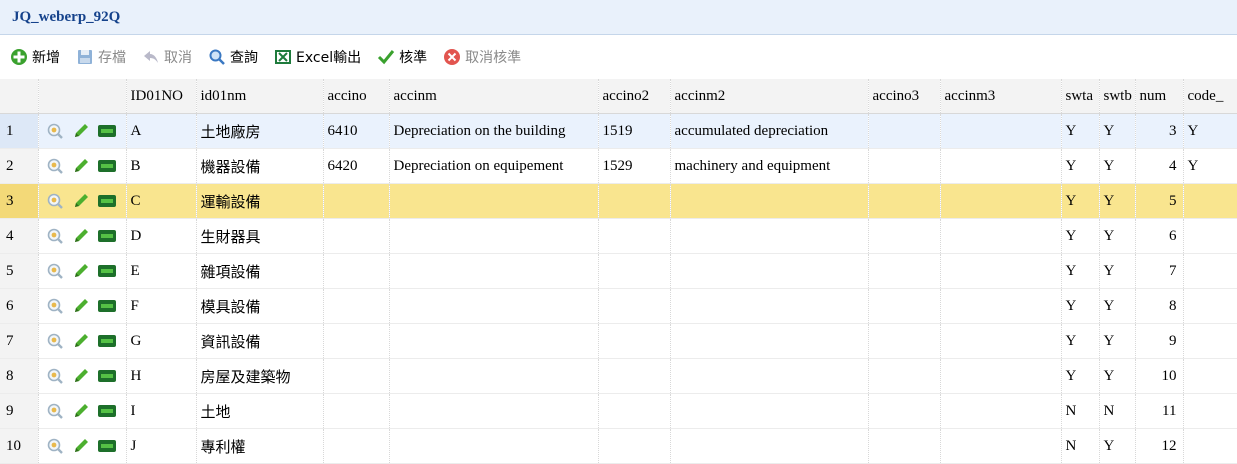 This screenshot has width=1237, height=464. What do you see at coordinates (1159, 411) in the screenshot?
I see `cell-num: 11` at bounding box center [1159, 411].